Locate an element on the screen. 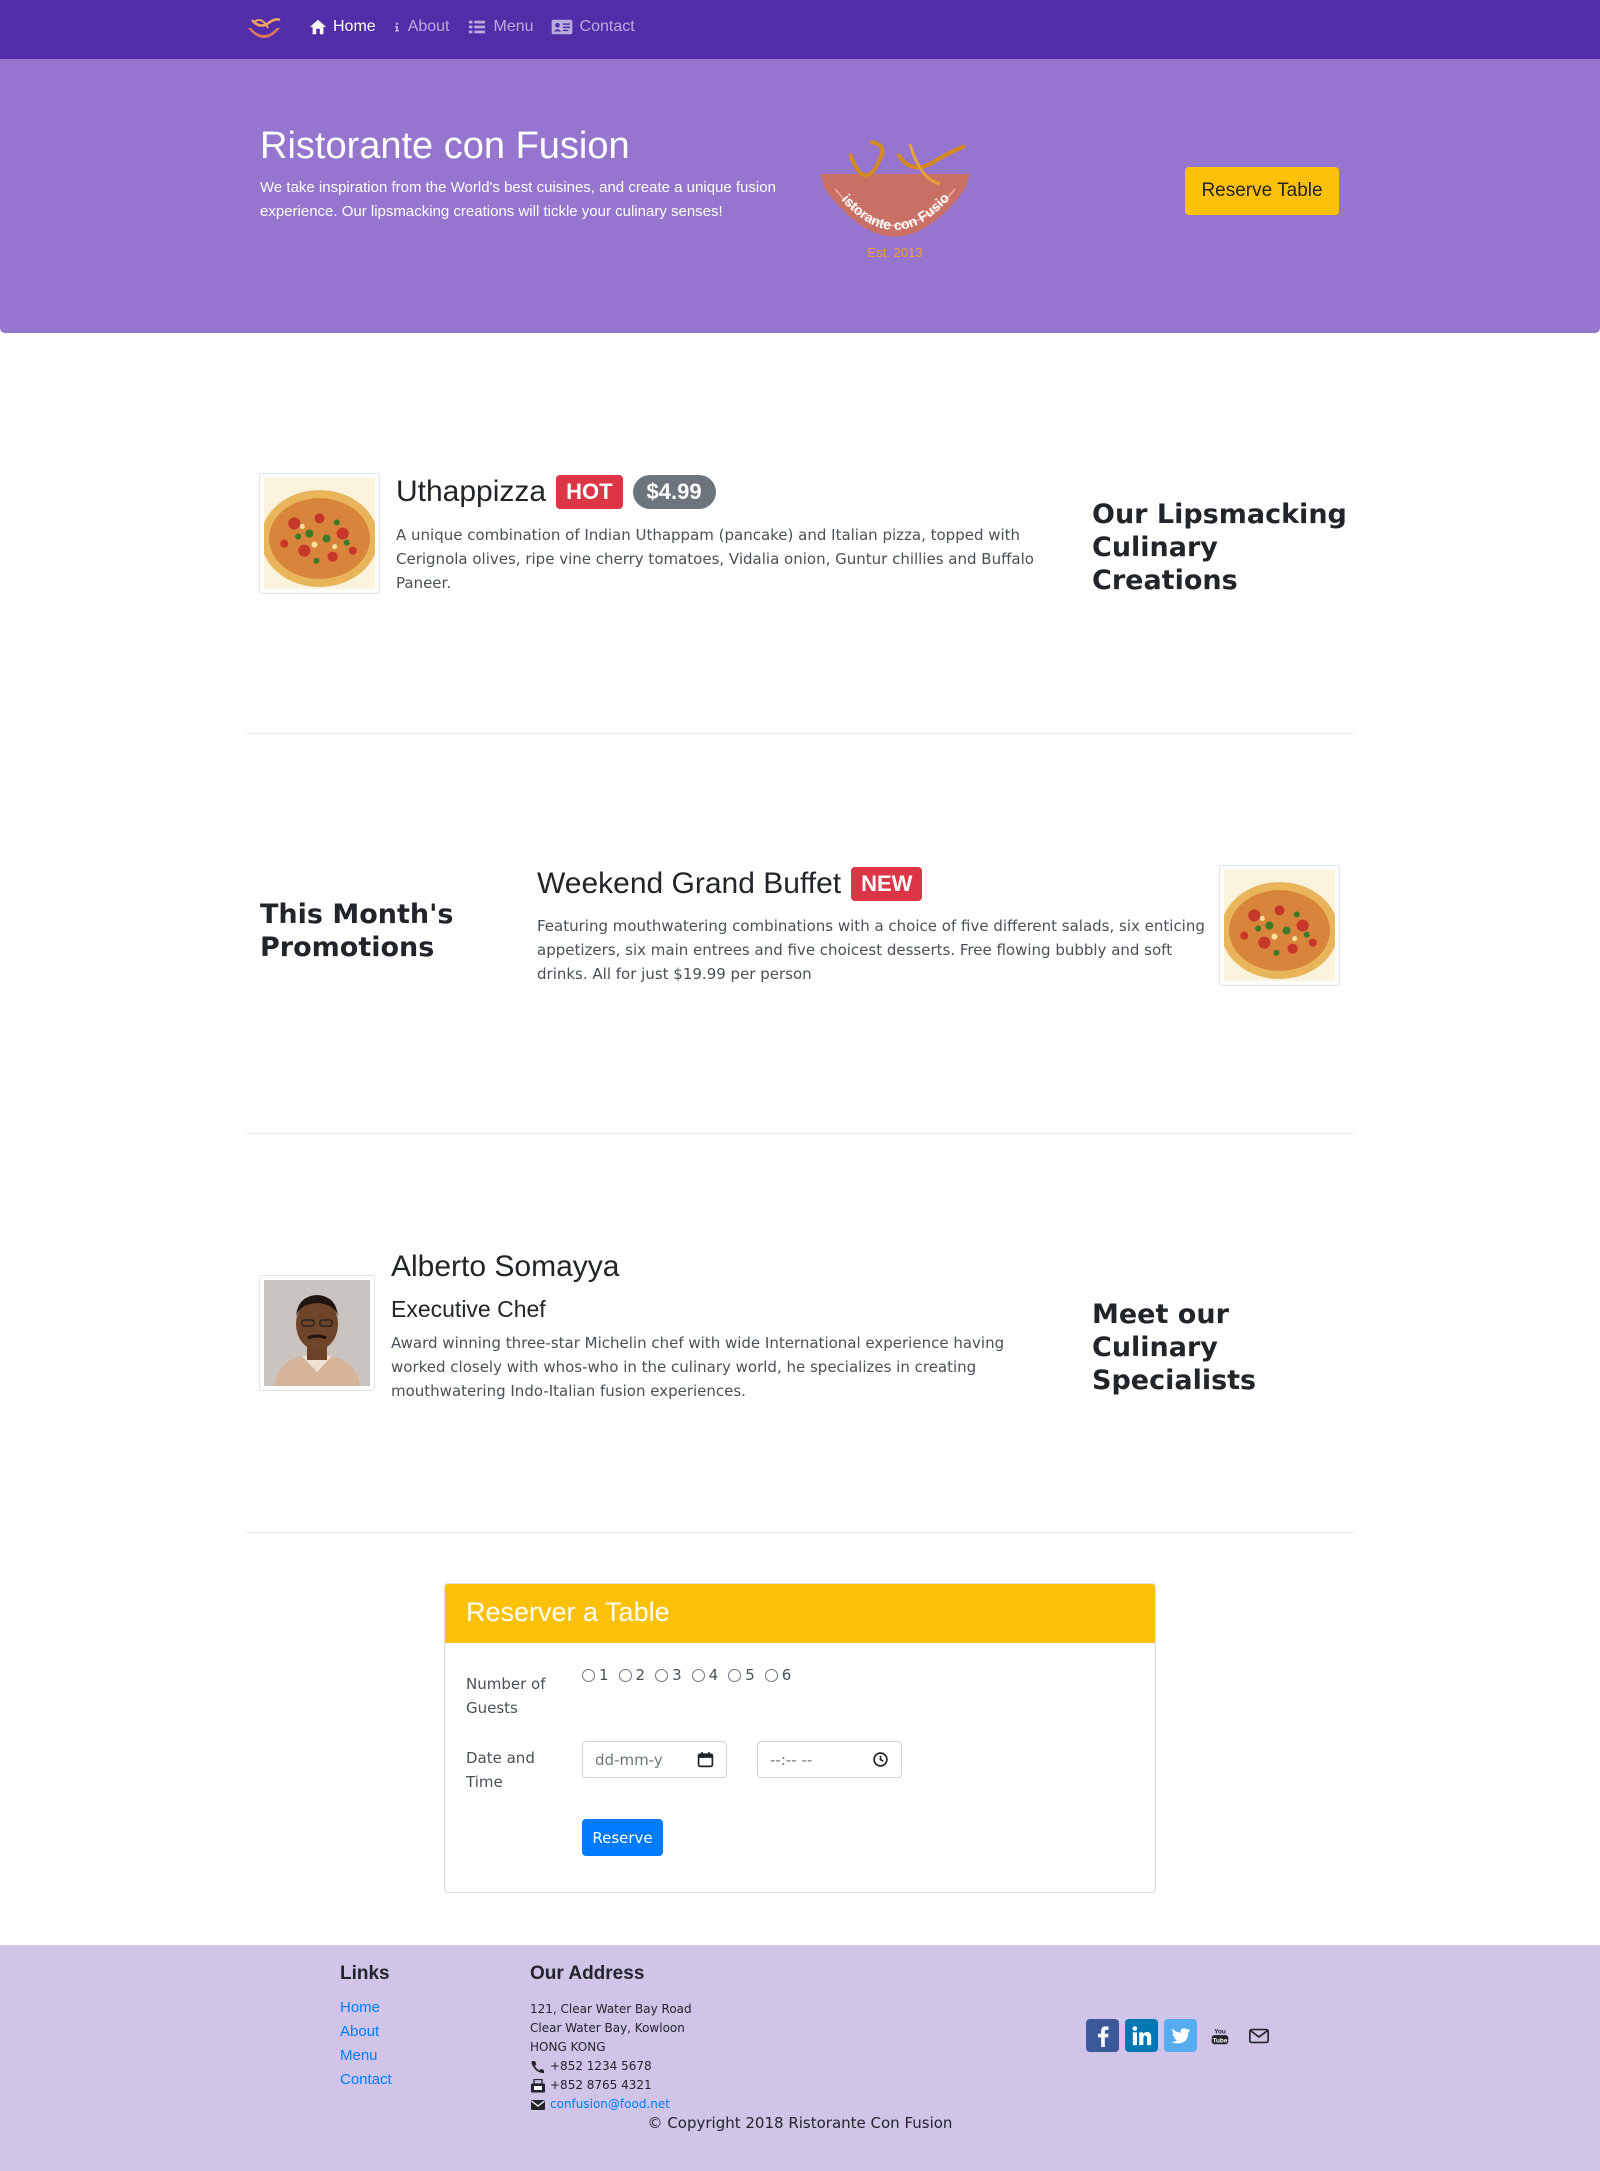 The height and width of the screenshot is (2171, 1600). svg-text: Tube is located at coordinates (1219, 2040).